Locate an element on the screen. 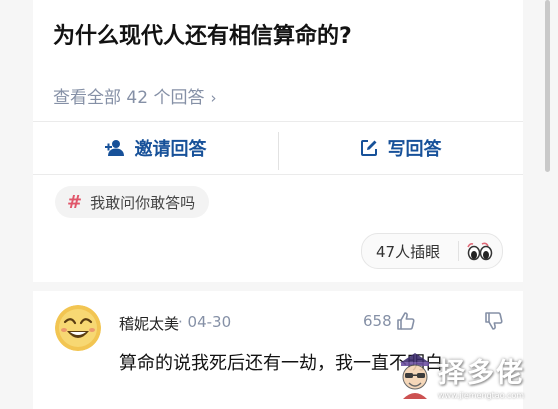  divider is located at coordinates (278, 174).